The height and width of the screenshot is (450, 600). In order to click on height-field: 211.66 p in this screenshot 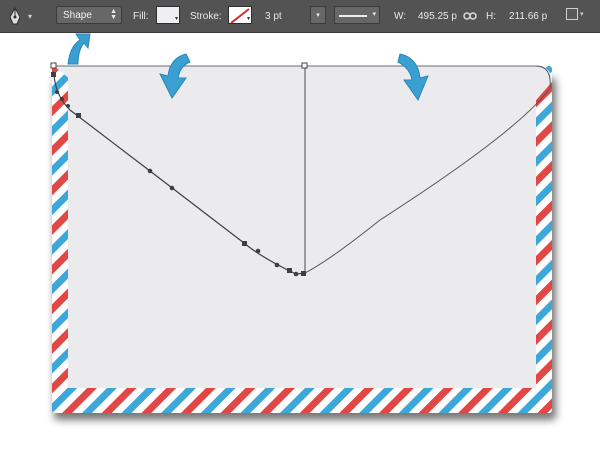, I will do `click(528, 16)`.